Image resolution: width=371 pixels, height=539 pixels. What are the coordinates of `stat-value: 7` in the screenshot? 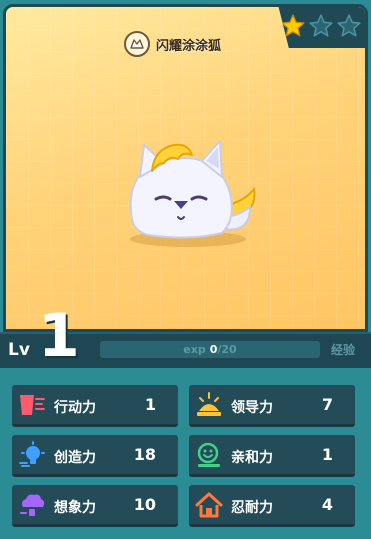 It's located at (327, 404).